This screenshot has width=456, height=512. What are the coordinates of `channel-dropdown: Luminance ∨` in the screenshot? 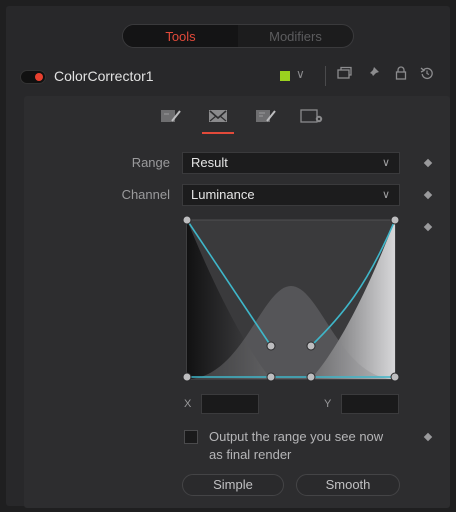 It's located at (291, 195).